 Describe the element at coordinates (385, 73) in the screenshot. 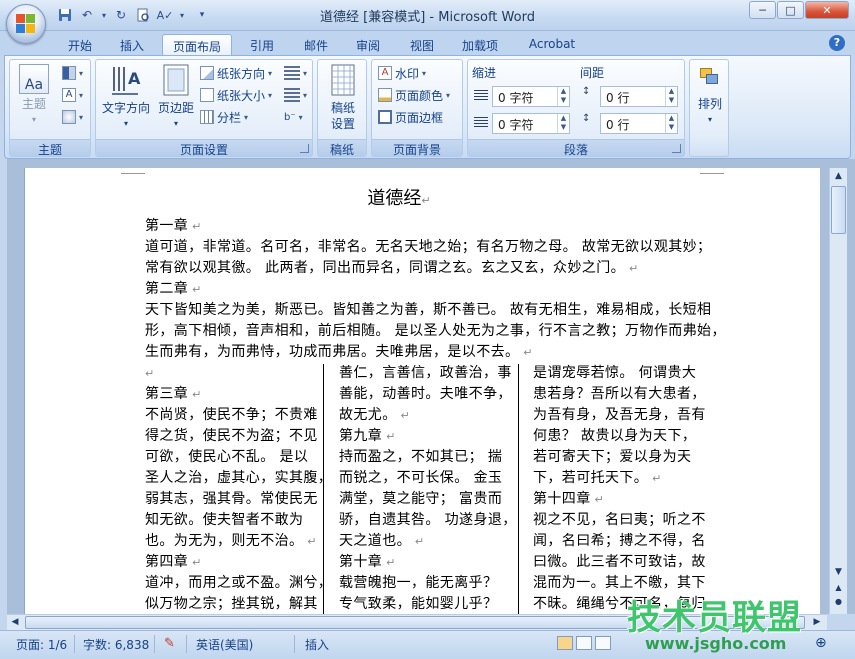

I see `watermark-icon: A` at that location.